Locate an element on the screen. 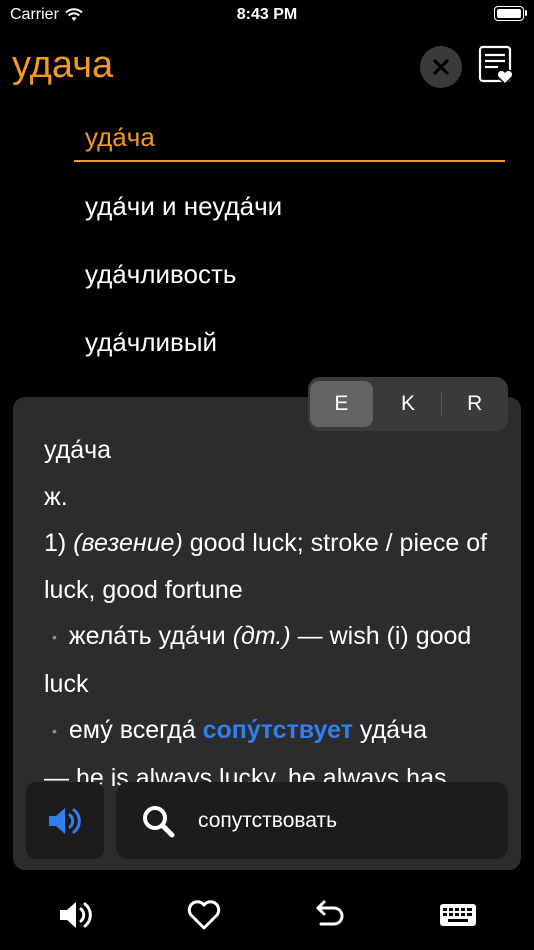 Image resolution: width=534 pixels, height=950 pixels. keyboard-button is located at coordinates (458, 915).